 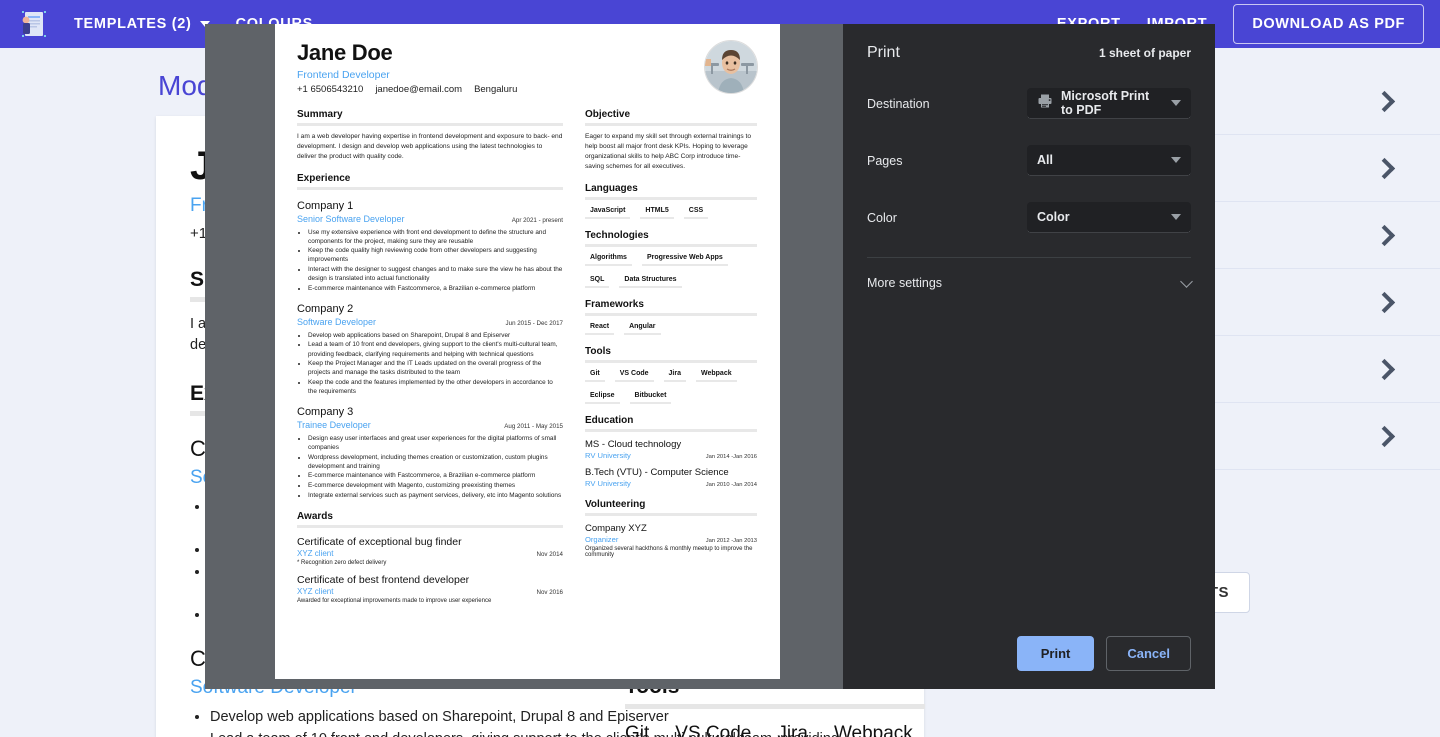 I want to click on objective-heading: Objective, so click(x=608, y=114).